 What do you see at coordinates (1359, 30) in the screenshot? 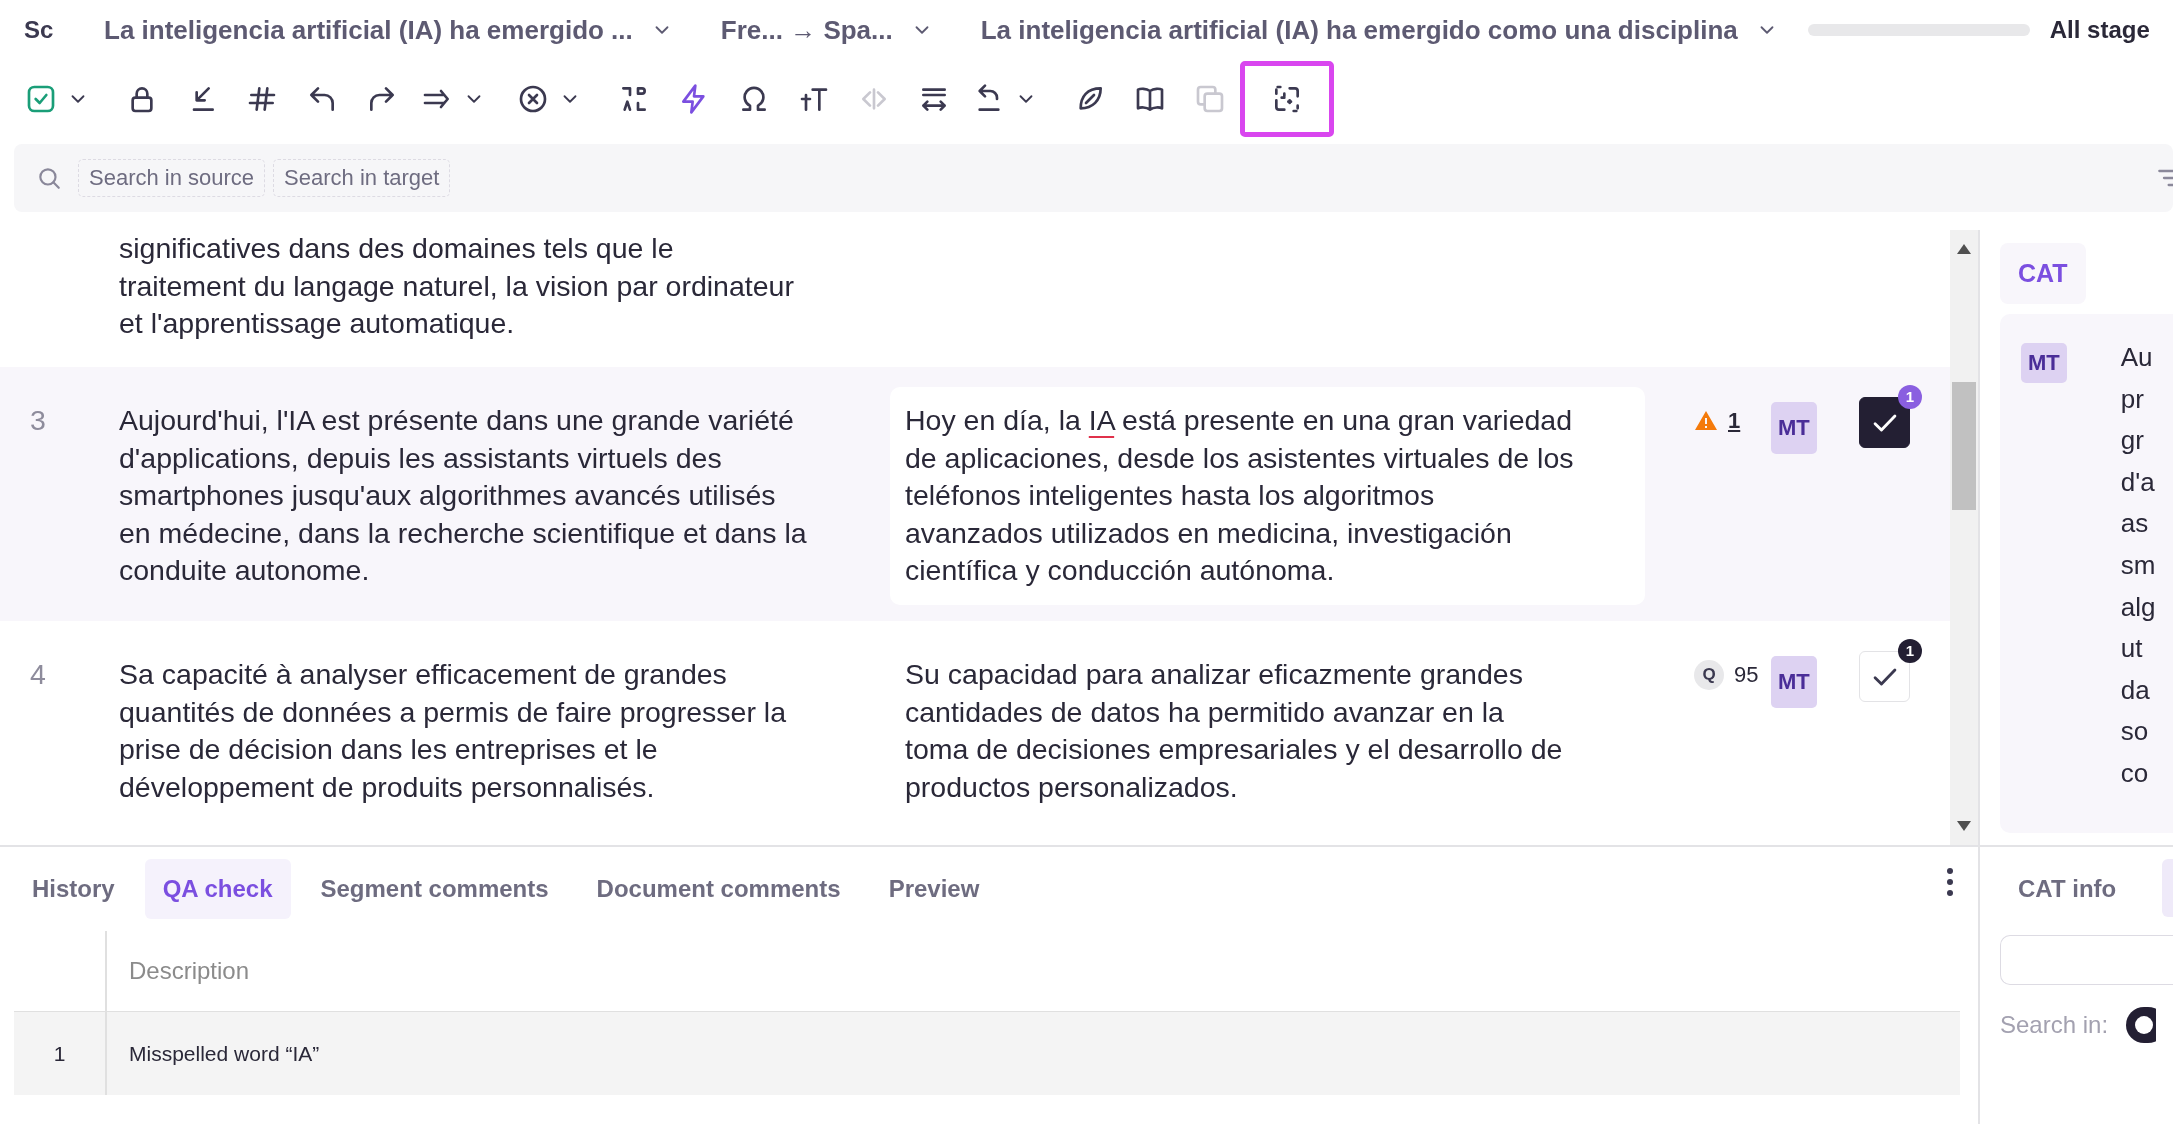
I see `segment-dropdown: La inteligencia artificial (IA) ha emergido como una disciplina` at bounding box center [1359, 30].